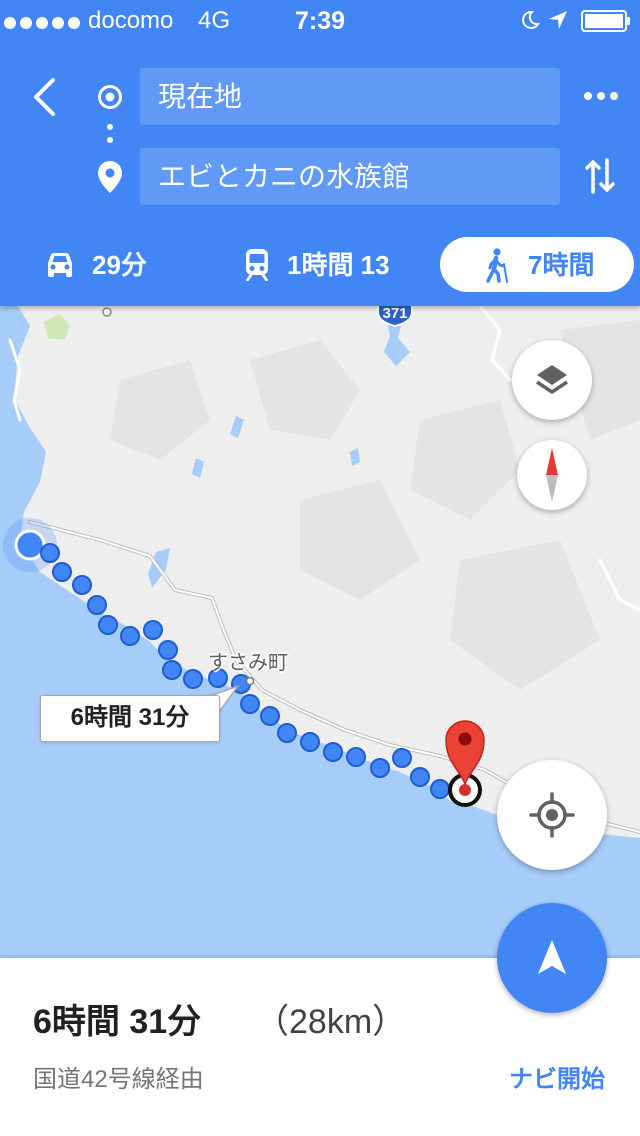  I want to click on layers-icon, so click(552, 379).